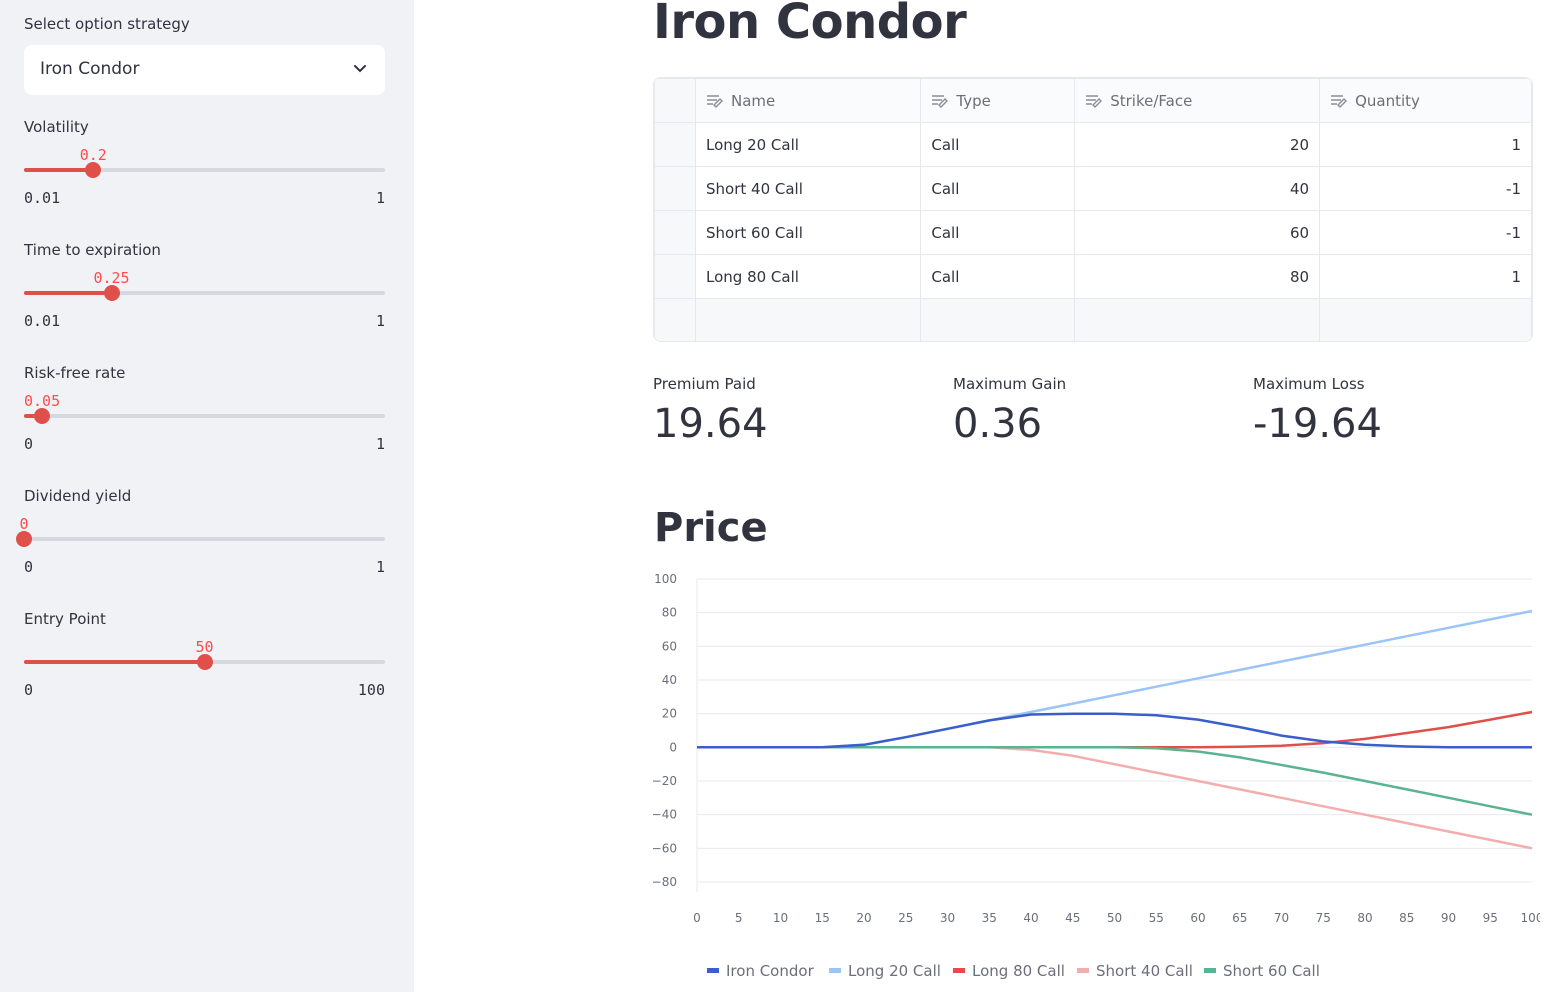 The width and height of the screenshot is (1566, 992). What do you see at coordinates (360, 69) in the screenshot?
I see `chevron-down-icon` at bounding box center [360, 69].